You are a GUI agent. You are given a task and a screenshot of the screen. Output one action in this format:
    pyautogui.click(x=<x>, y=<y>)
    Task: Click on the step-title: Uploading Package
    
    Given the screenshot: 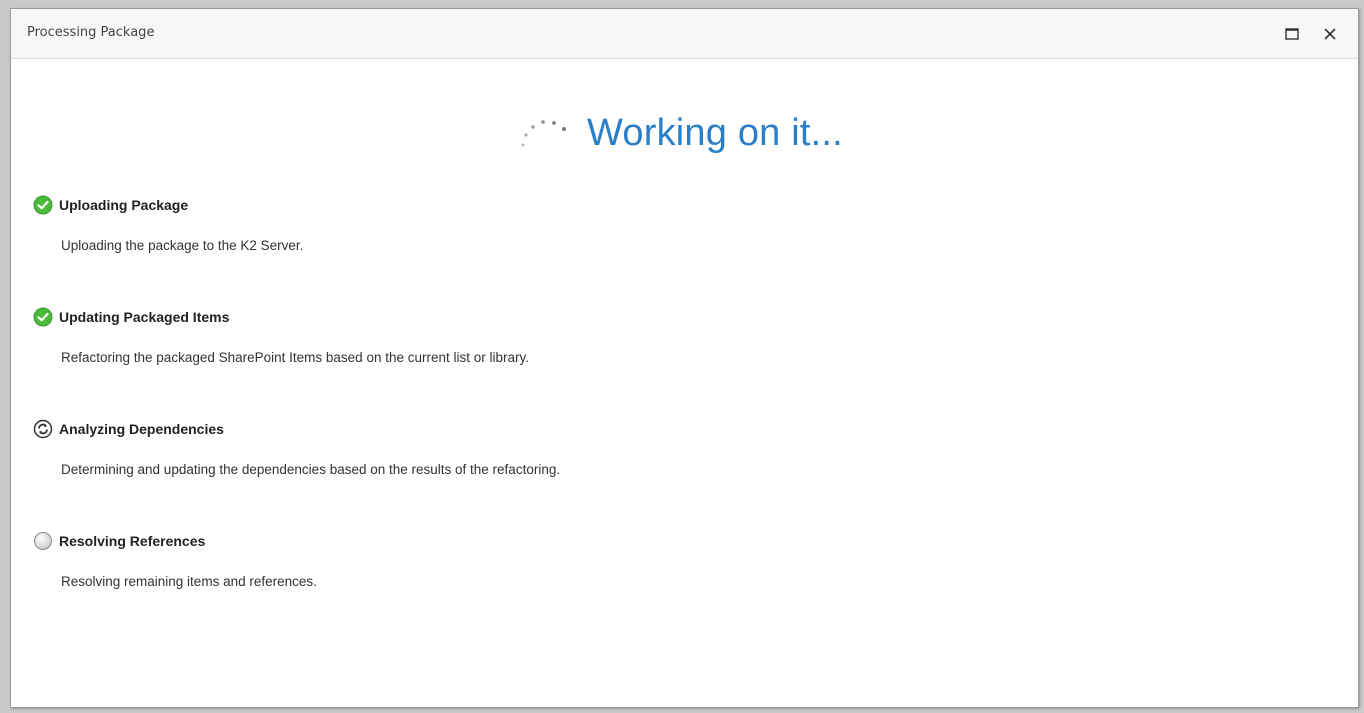 What is the action you would take?
    pyautogui.click(x=124, y=205)
    